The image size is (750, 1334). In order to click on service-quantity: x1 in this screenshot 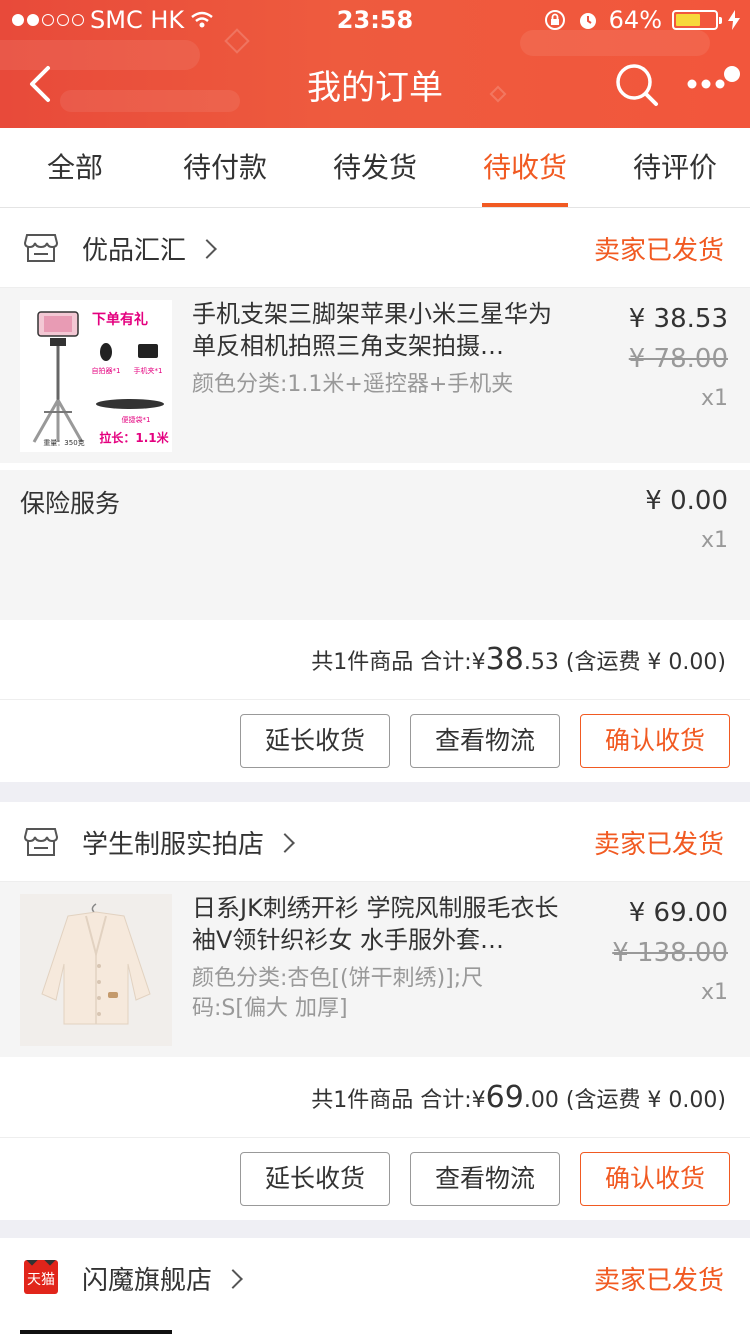, I will do `click(714, 540)`.